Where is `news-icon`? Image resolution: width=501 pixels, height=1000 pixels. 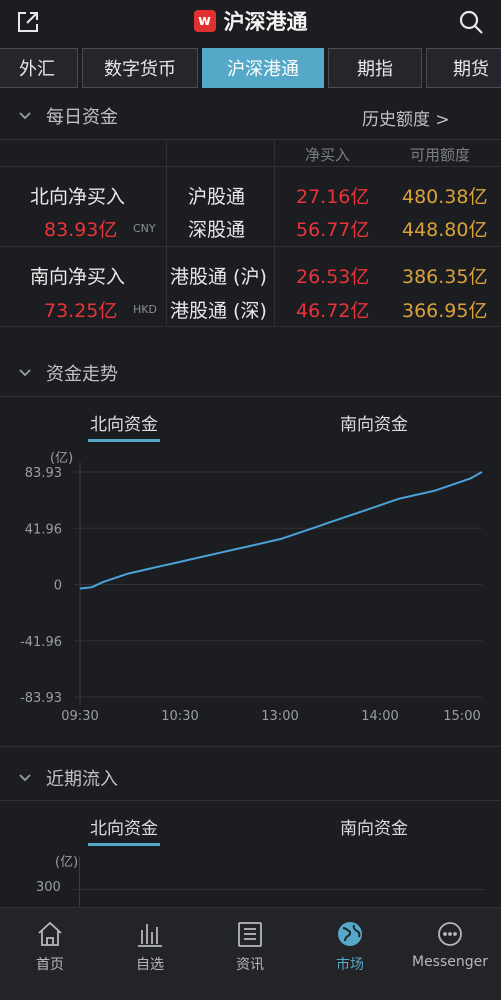 news-icon is located at coordinates (250, 934).